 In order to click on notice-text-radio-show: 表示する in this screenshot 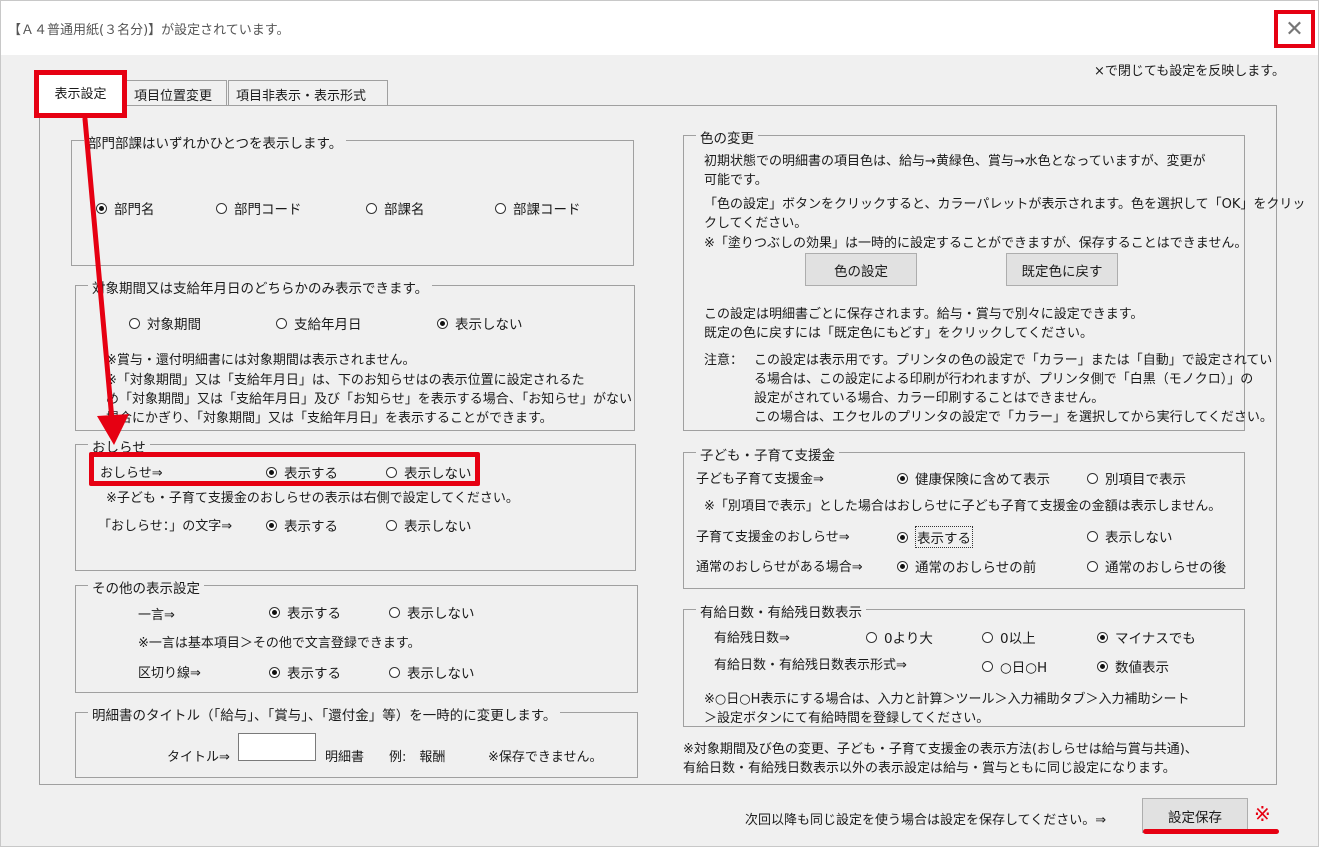, I will do `click(302, 525)`.